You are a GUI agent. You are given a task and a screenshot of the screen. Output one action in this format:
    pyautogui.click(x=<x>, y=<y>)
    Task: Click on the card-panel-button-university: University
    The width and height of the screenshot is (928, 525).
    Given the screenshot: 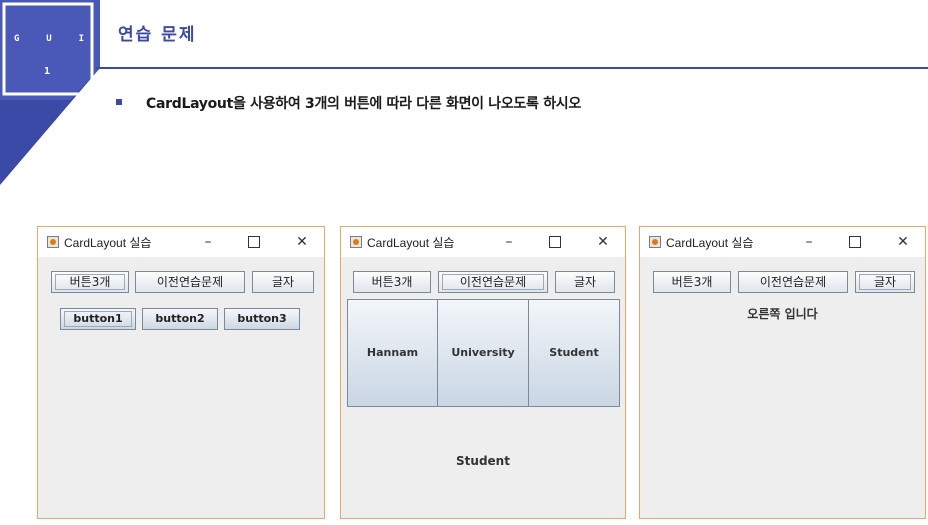 What is the action you would take?
    pyautogui.click(x=483, y=353)
    